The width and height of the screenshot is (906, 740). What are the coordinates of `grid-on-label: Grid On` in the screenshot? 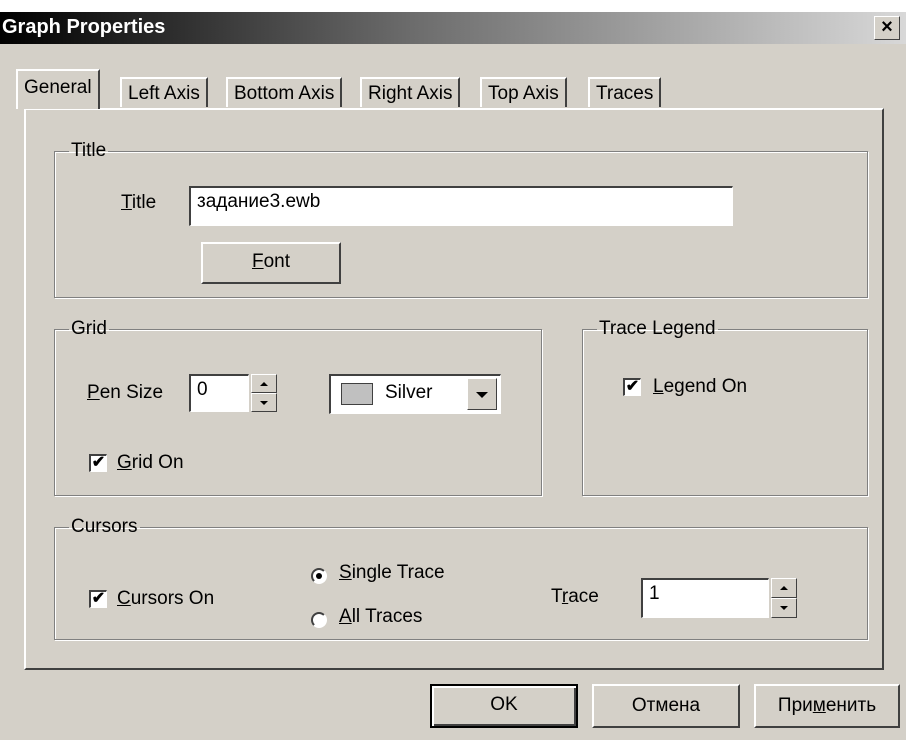 It's located at (150, 463).